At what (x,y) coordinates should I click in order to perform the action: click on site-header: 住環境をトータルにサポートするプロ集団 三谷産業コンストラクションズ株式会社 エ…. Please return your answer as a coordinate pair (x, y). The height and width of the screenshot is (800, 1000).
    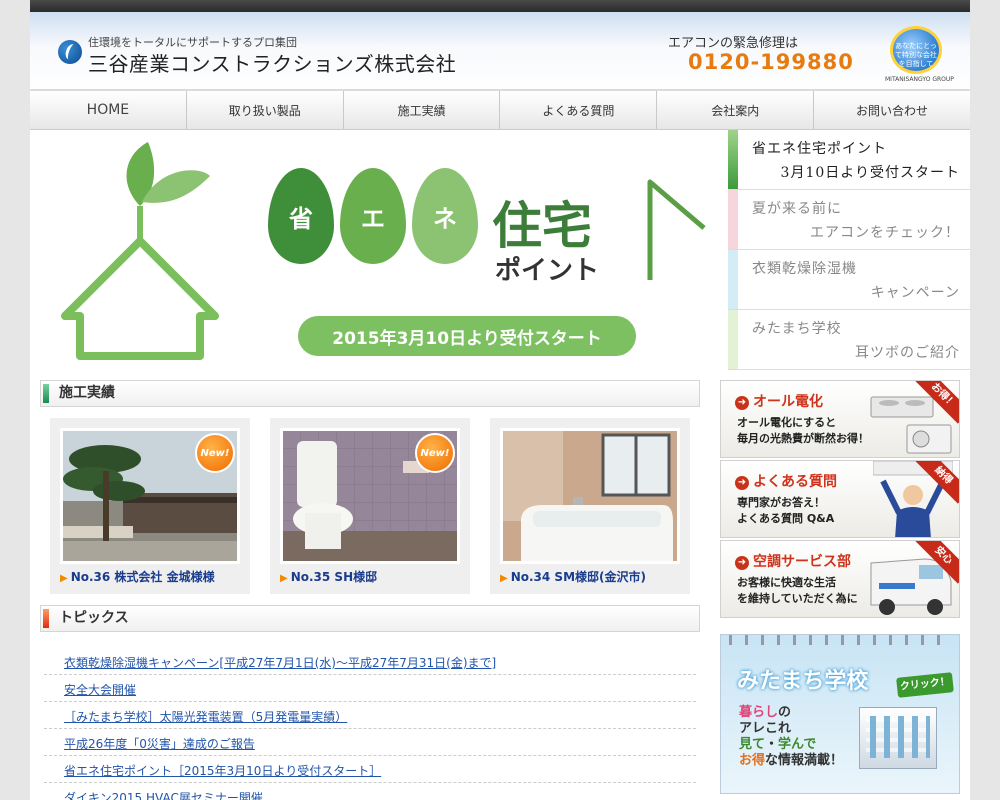
    Looking at the image, I should click on (500, 51).